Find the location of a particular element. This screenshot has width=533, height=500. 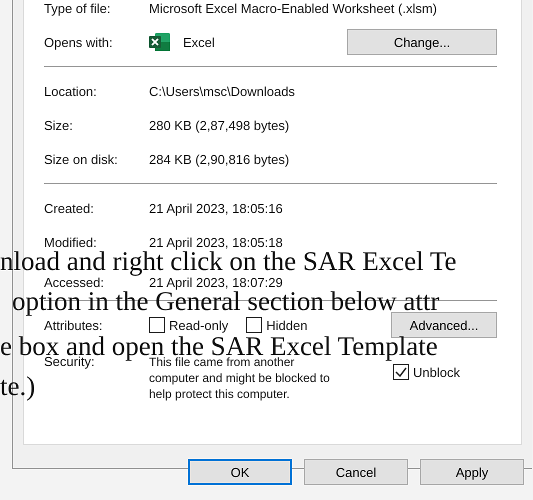

dialog-button: Apply is located at coordinates (472, 472).